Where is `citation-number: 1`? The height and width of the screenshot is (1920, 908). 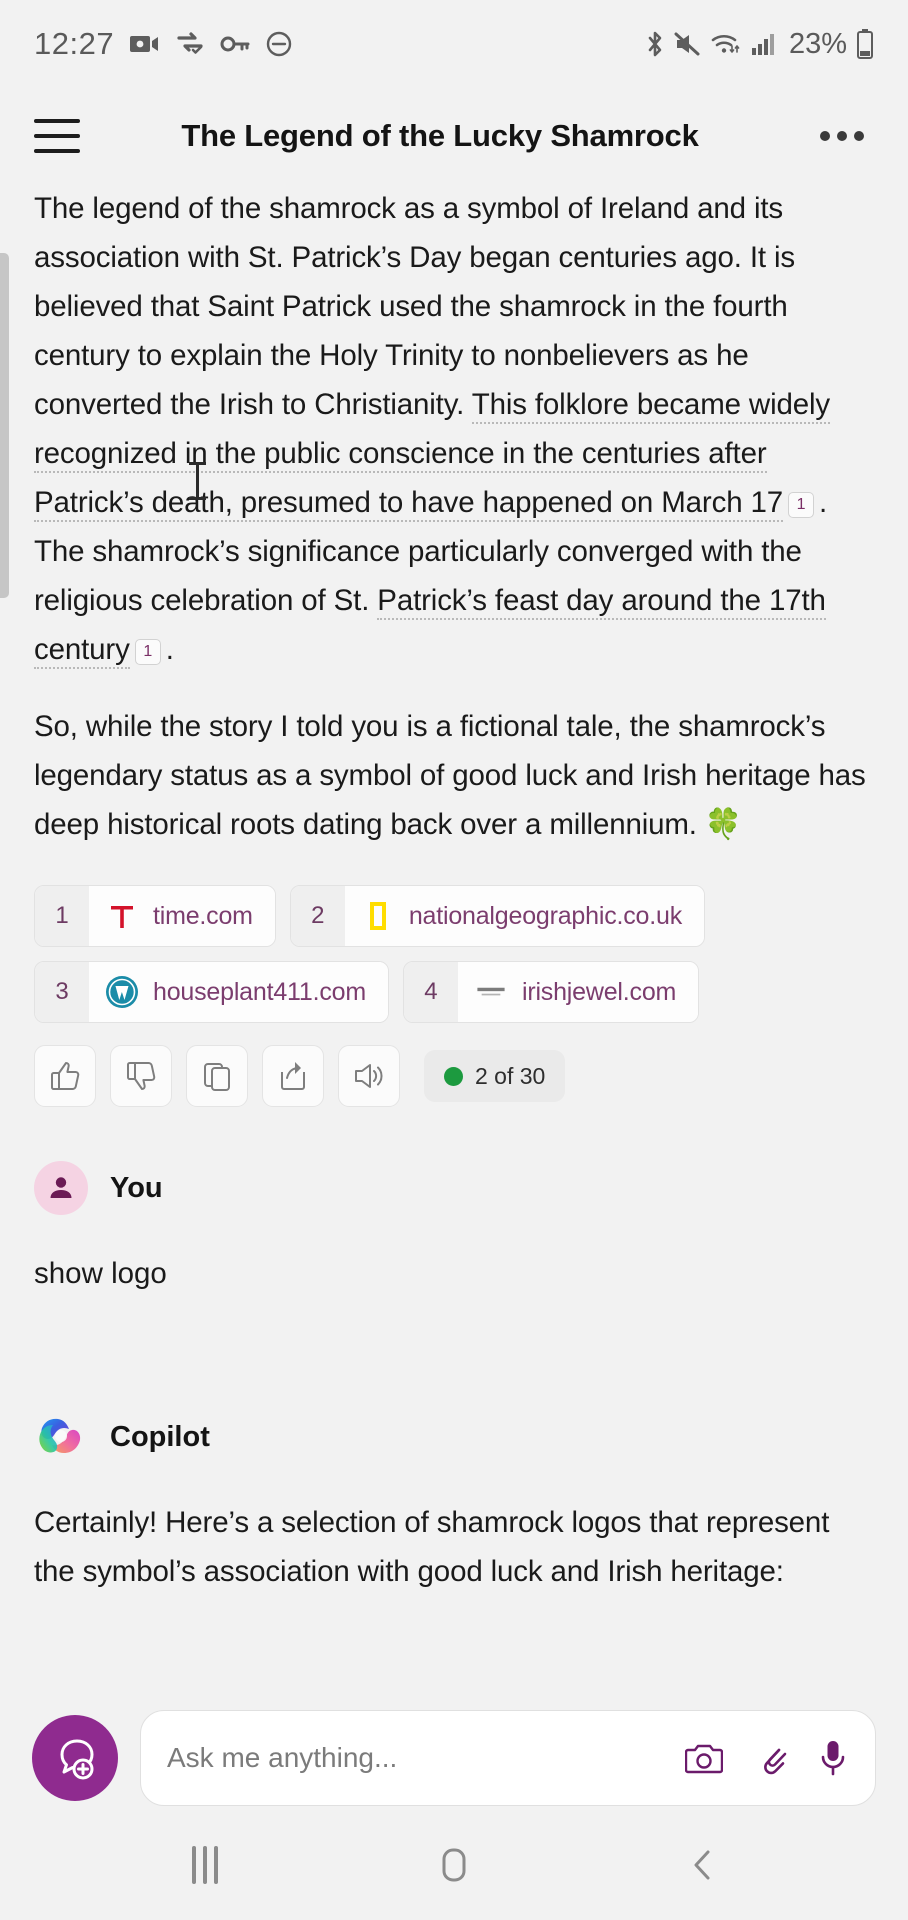
citation-number: 1 is located at coordinates (62, 916).